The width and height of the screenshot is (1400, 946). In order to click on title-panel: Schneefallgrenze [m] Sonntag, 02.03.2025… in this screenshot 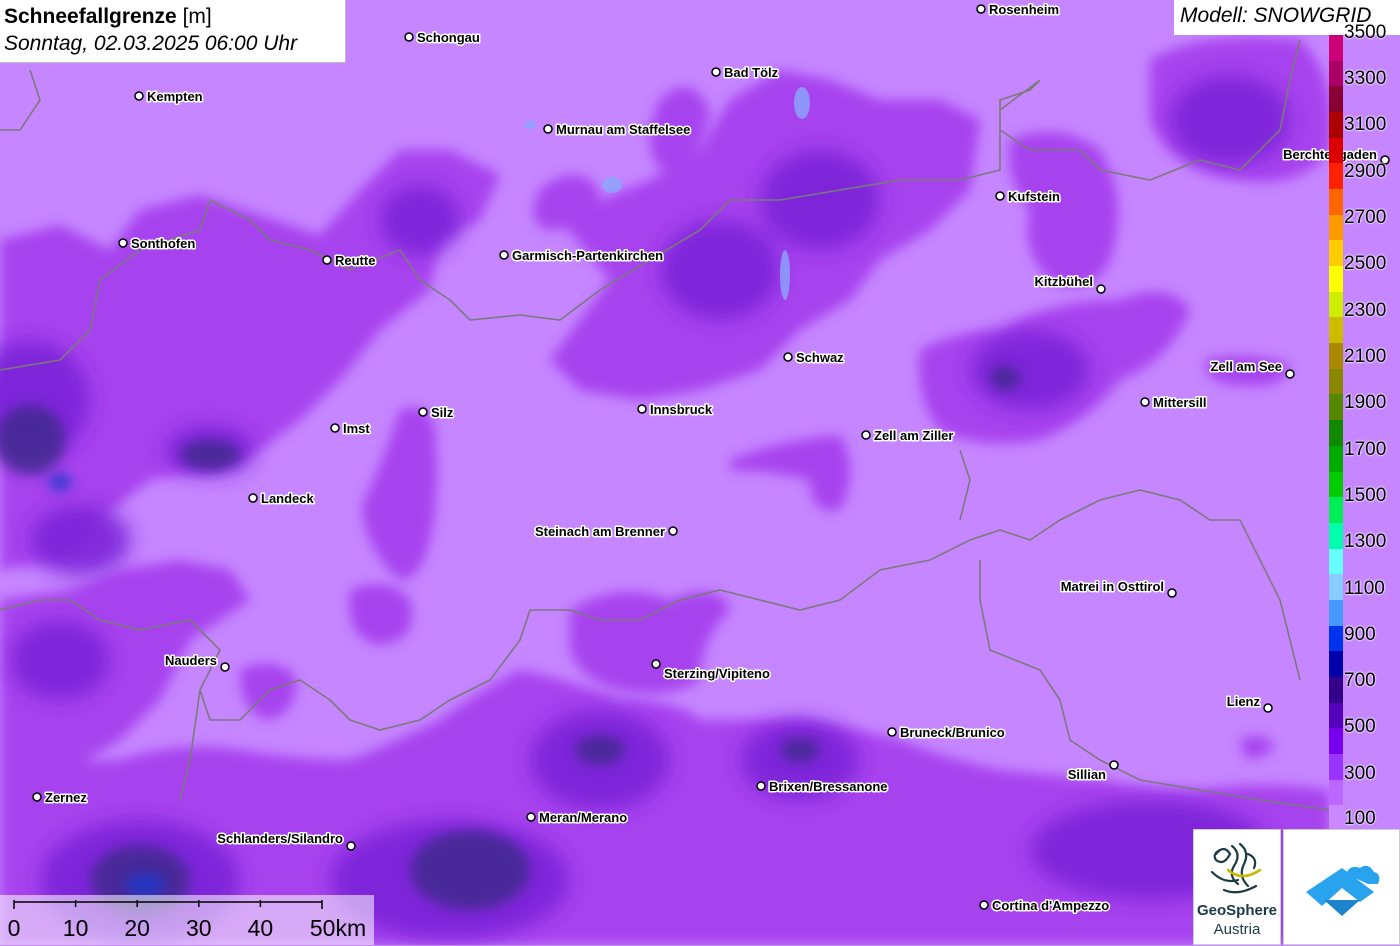, I will do `click(173, 31)`.